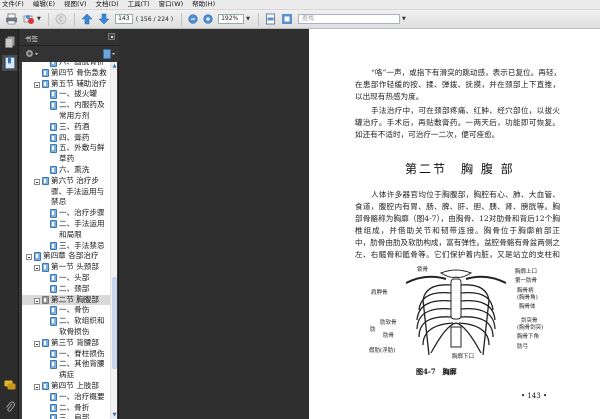 Image resolution: width=600 pixels, height=419 pixels. Describe the element at coordinates (66, 354) in the screenshot. I see `bookmark-item: 一、脊柱损伤` at that location.